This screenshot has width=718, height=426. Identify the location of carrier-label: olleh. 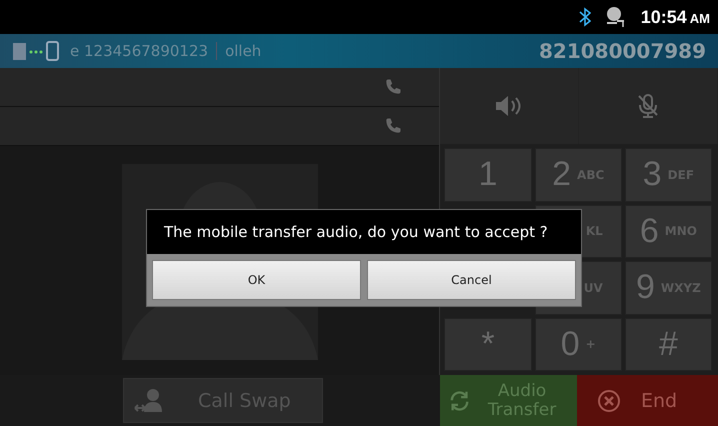
(243, 51).